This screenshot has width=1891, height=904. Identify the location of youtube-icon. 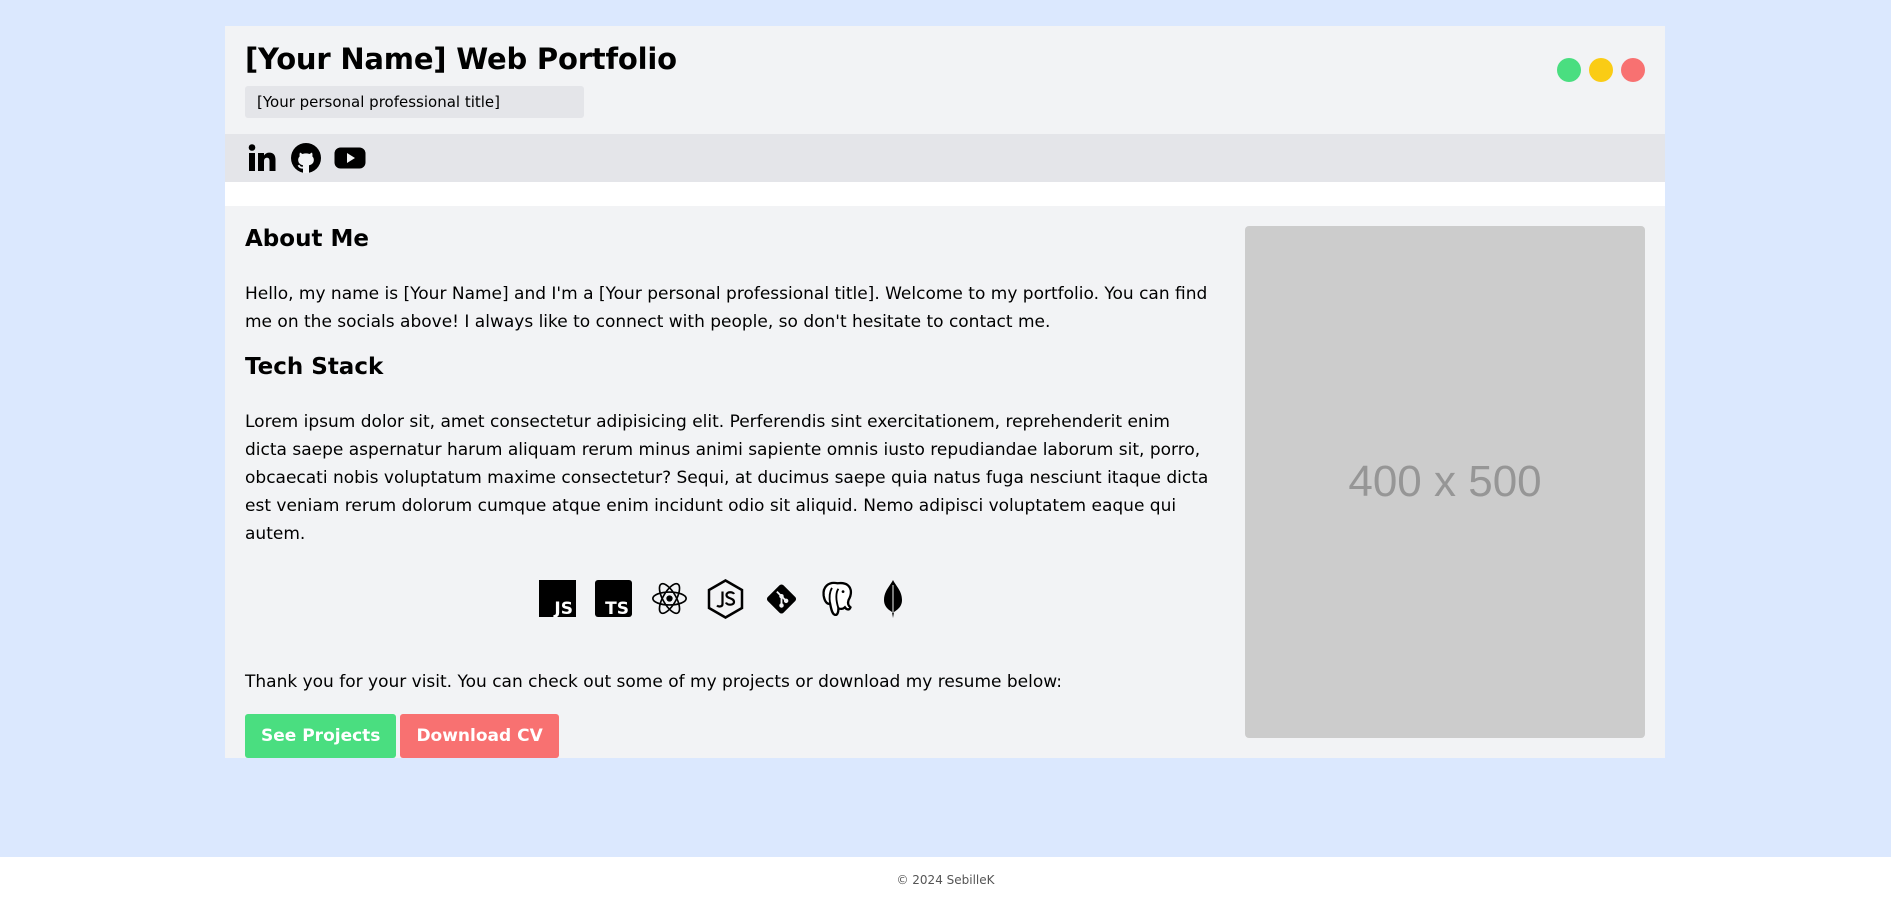
(350, 158).